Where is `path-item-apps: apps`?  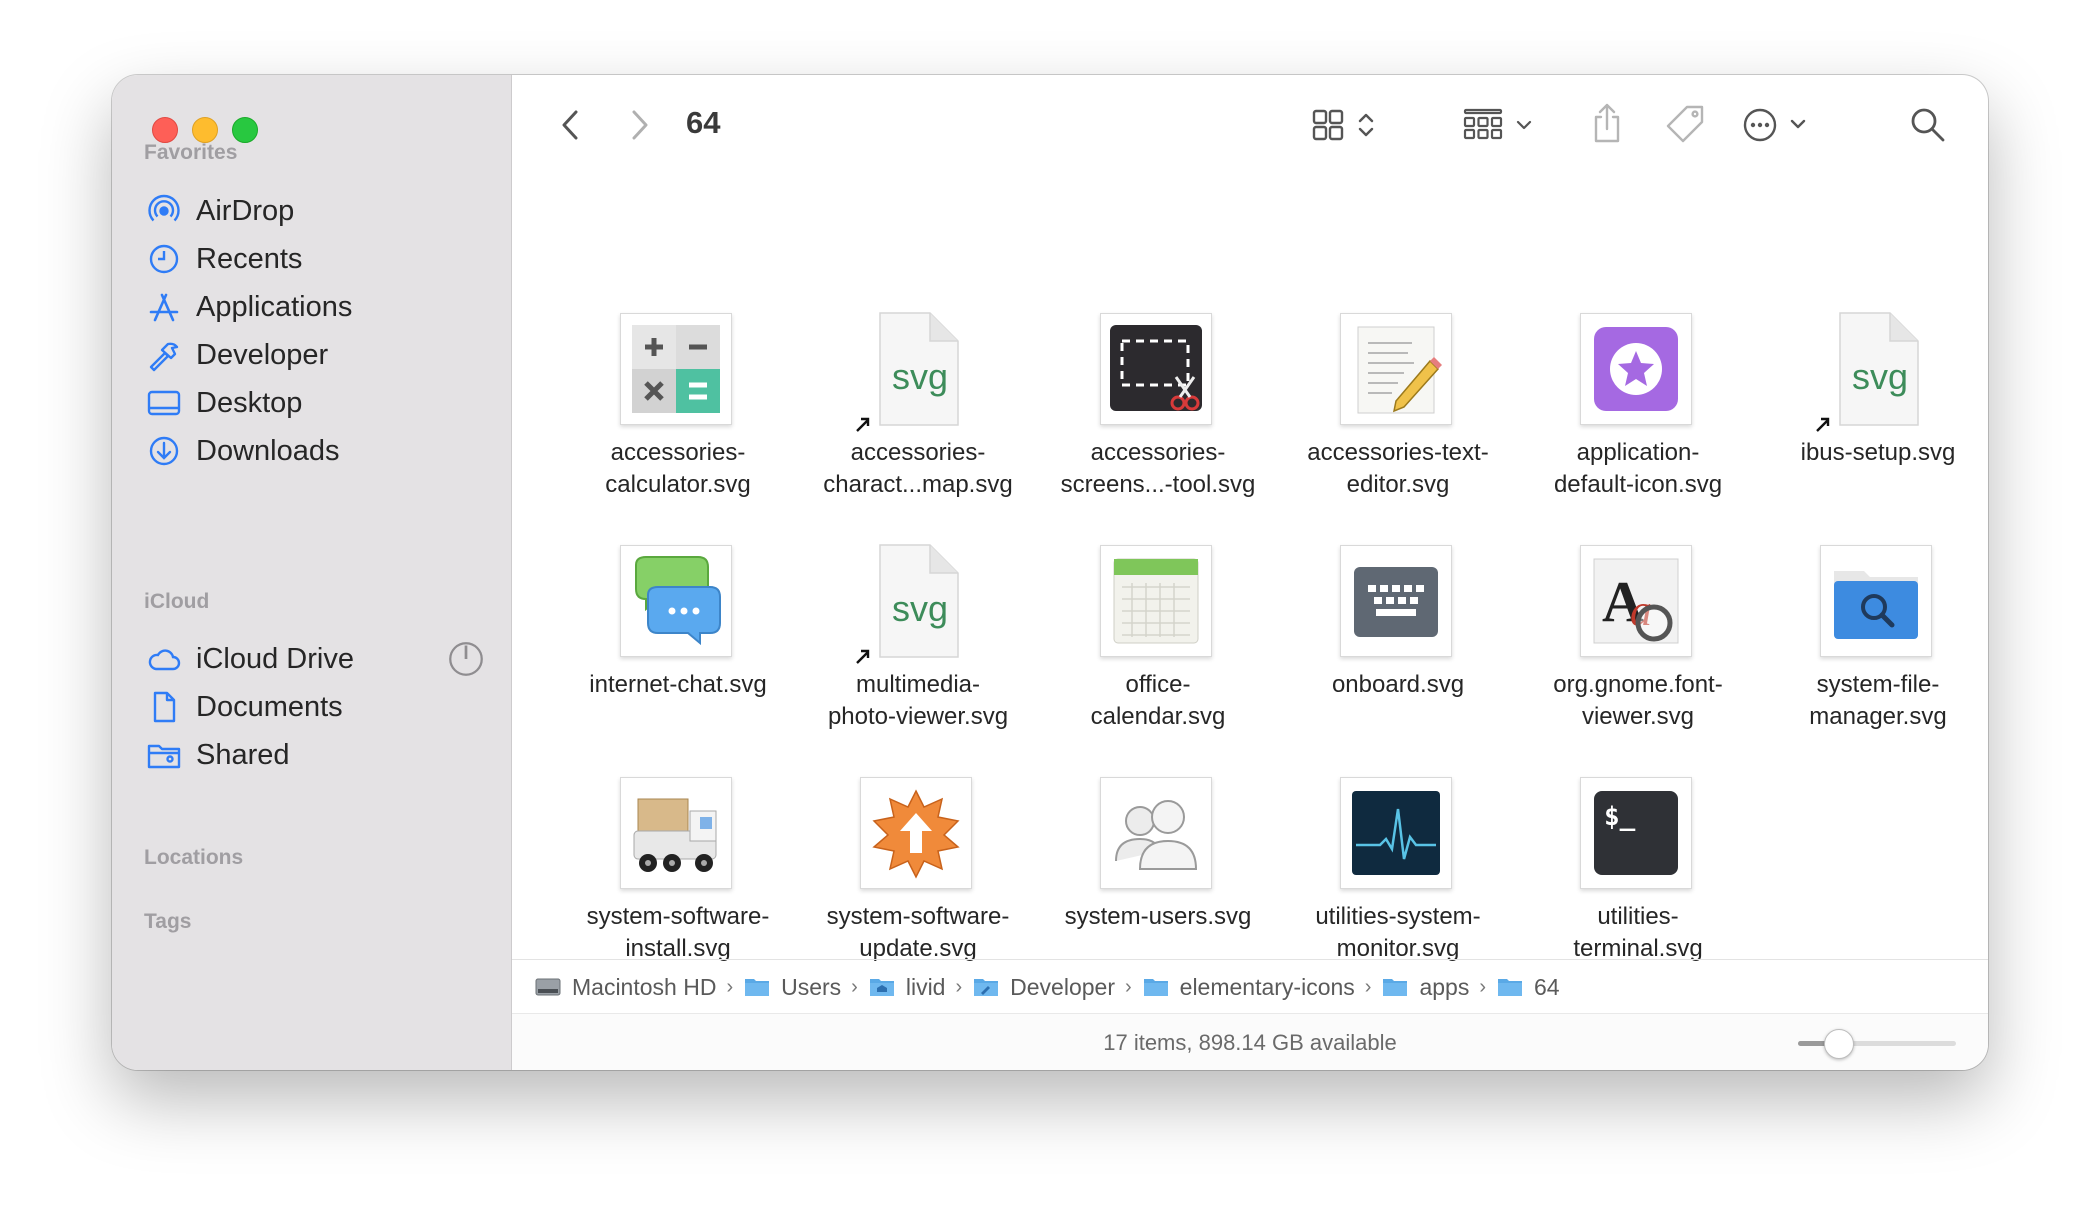 path-item-apps: apps is located at coordinates (1425, 987).